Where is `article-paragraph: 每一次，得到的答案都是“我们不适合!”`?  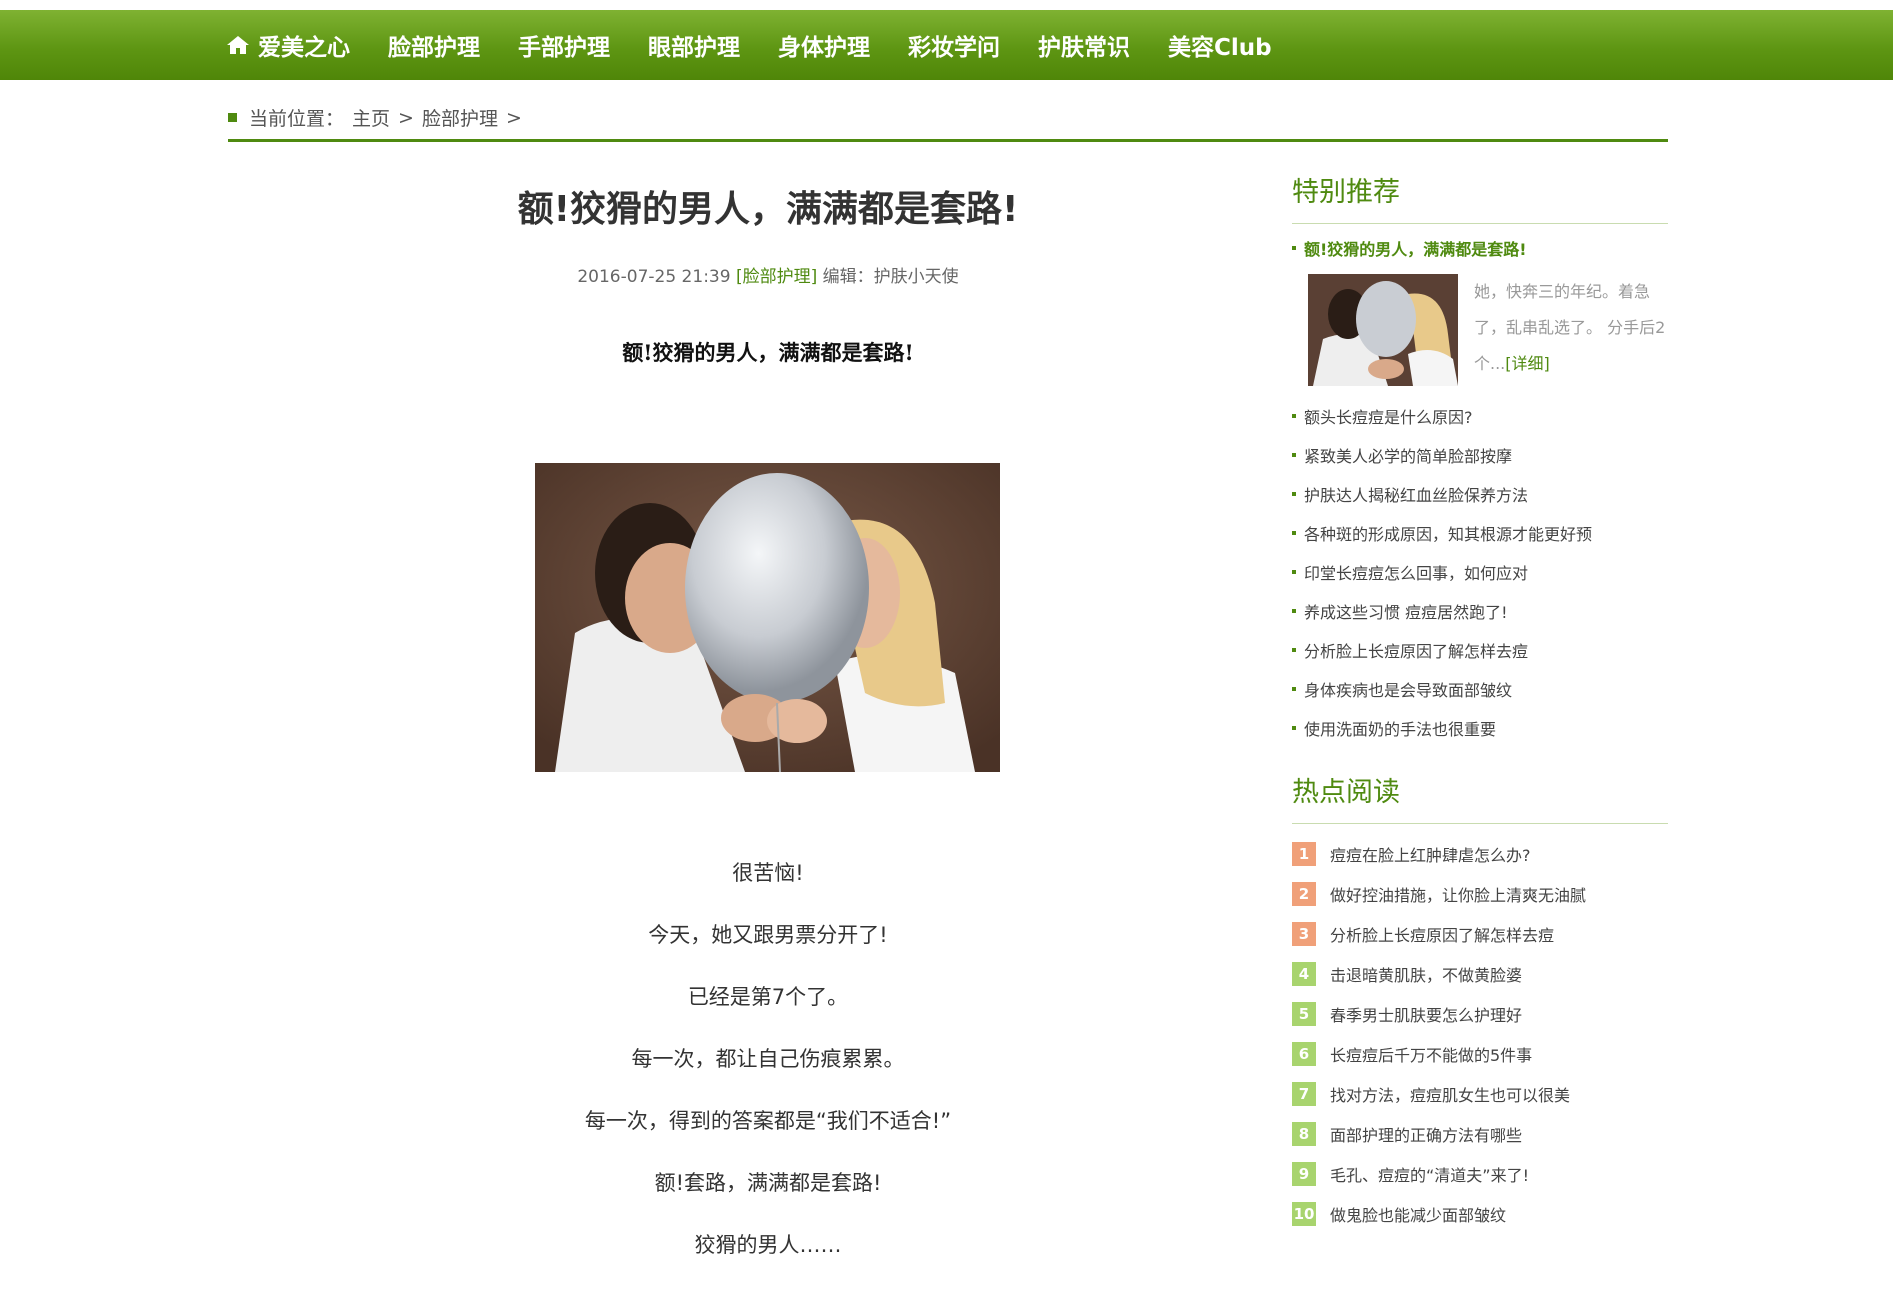
article-paragraph: 每一次，得到的答案都是“我们不适合!” is located at coordinates (768, 1121).